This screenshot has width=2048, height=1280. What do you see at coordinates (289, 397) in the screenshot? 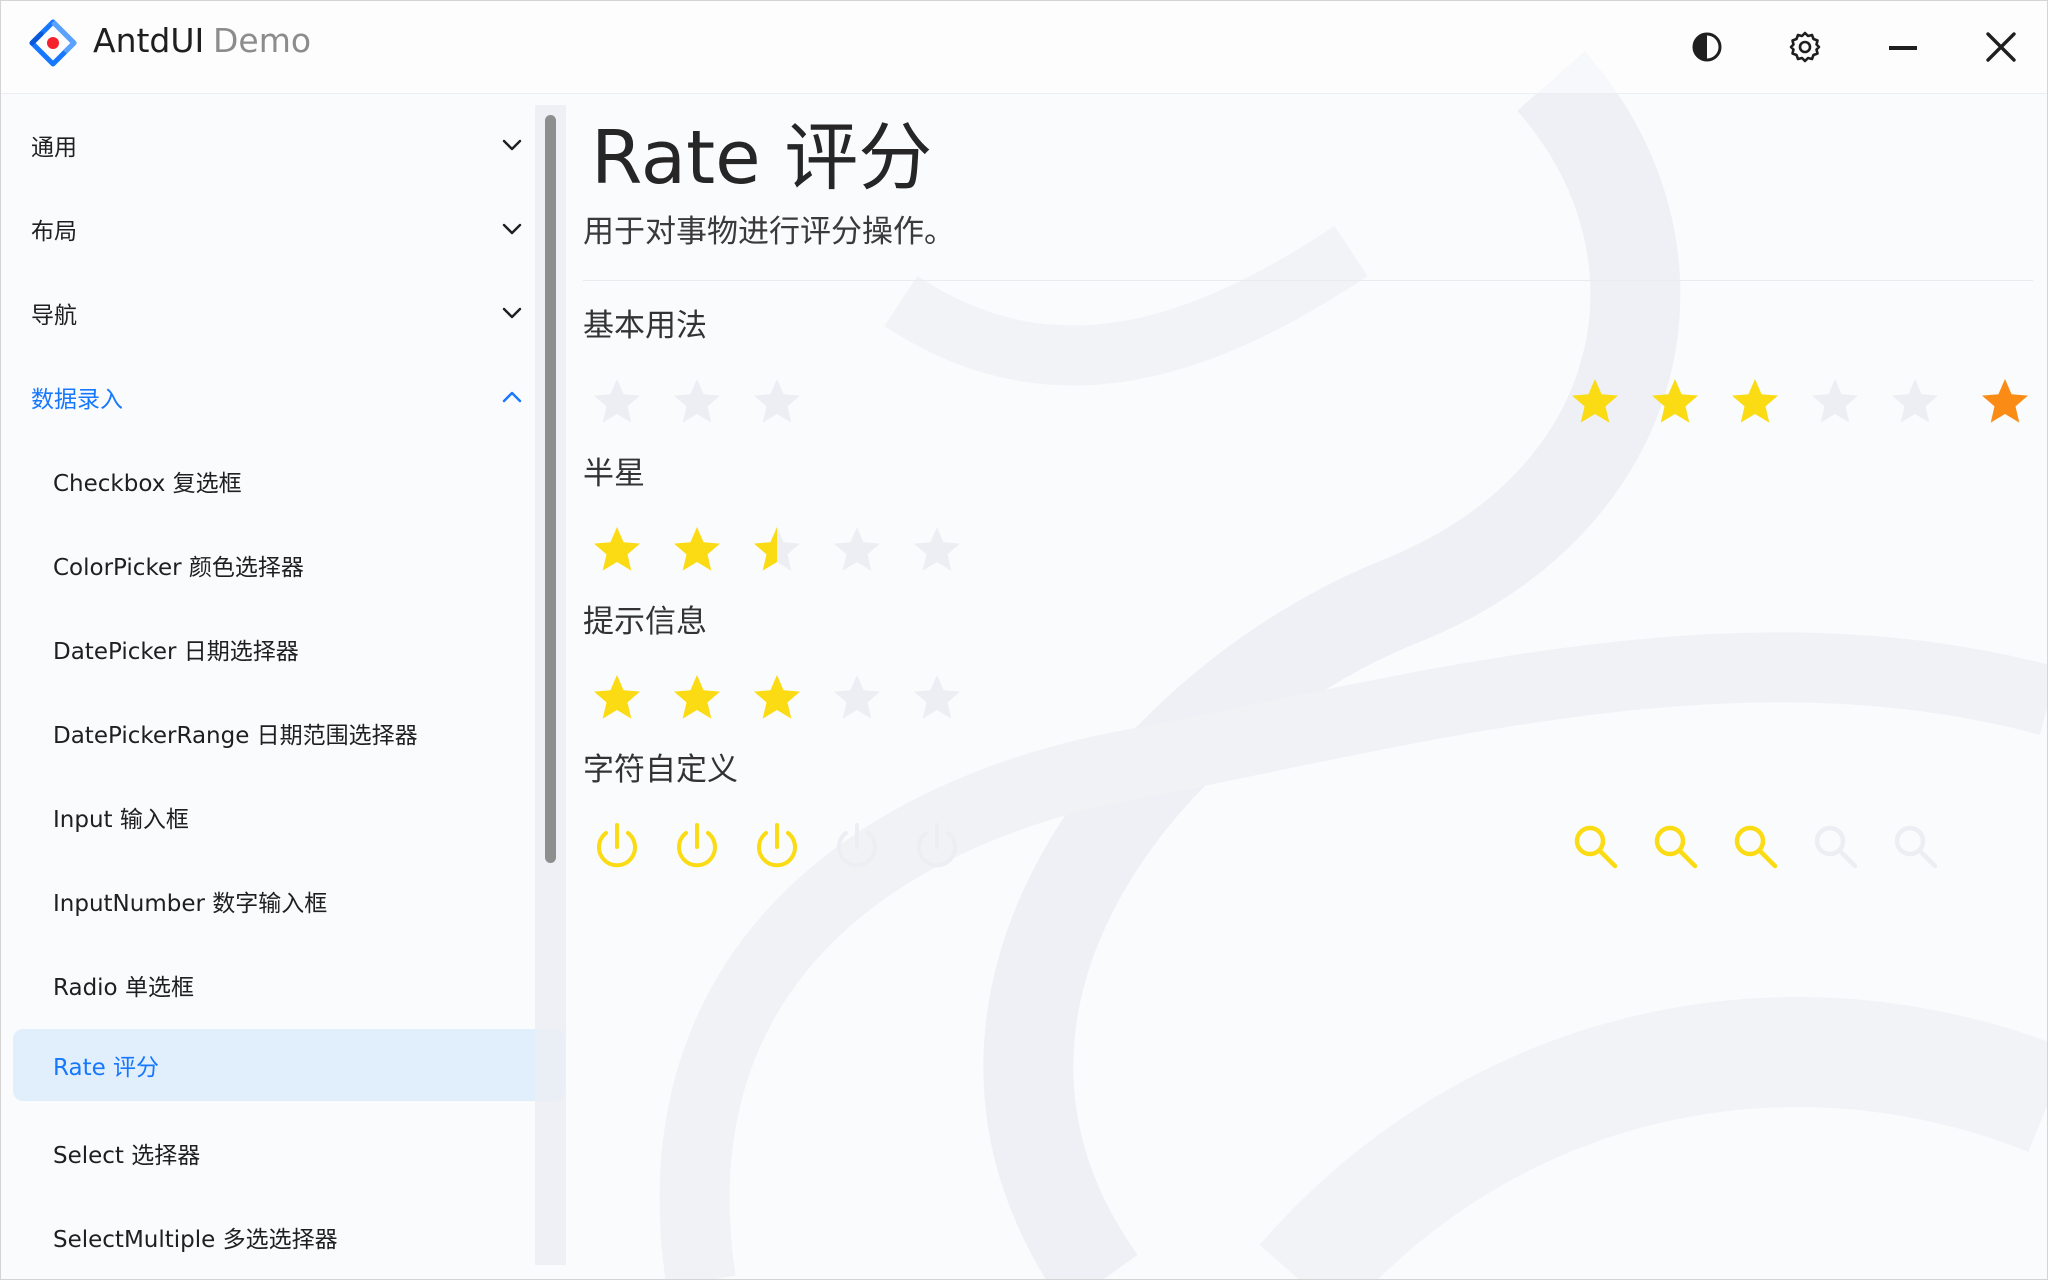
I see `menu-group-data-entry: 数据录入` at bounding box center [289, 397].